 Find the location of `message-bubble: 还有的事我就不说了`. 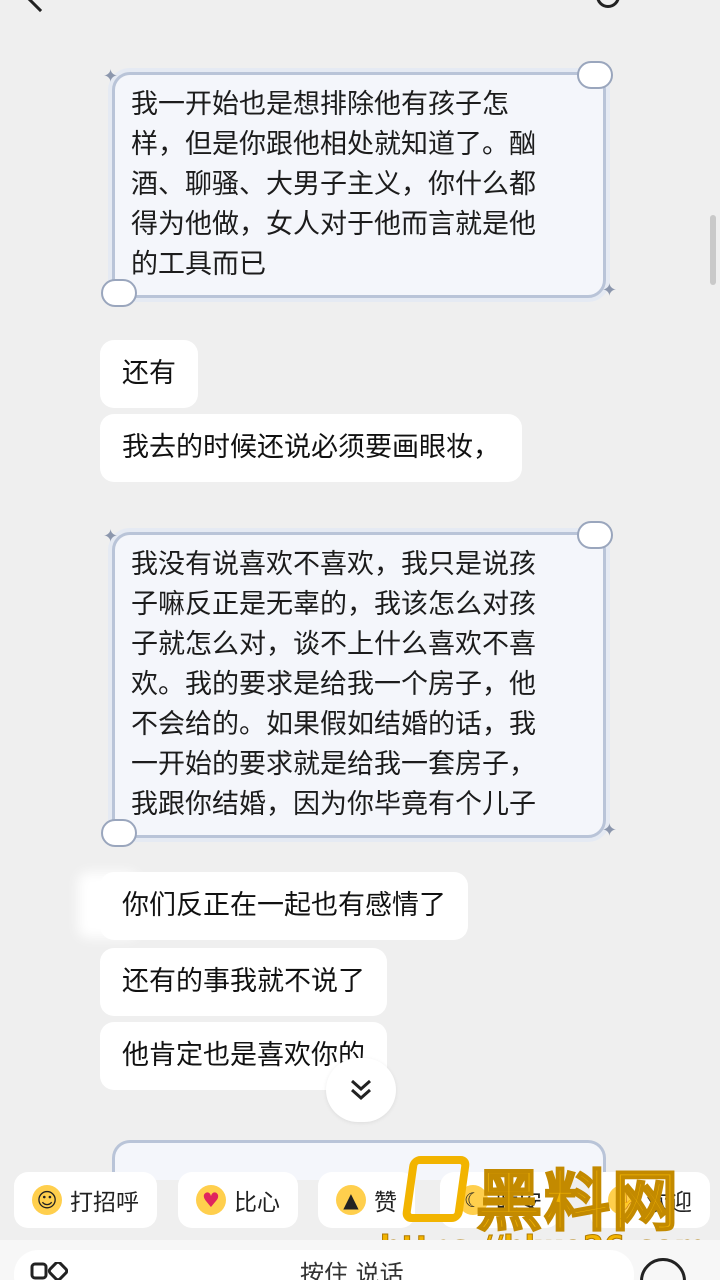

message-bubble: 还有的事我就不说了 is located at coordinates (243, 982).